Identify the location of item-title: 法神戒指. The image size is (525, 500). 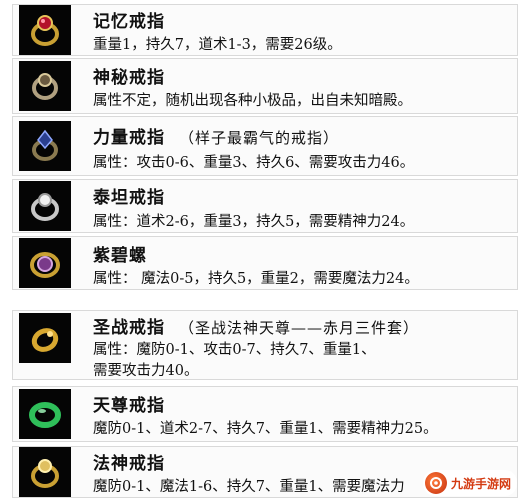
(129, 461).